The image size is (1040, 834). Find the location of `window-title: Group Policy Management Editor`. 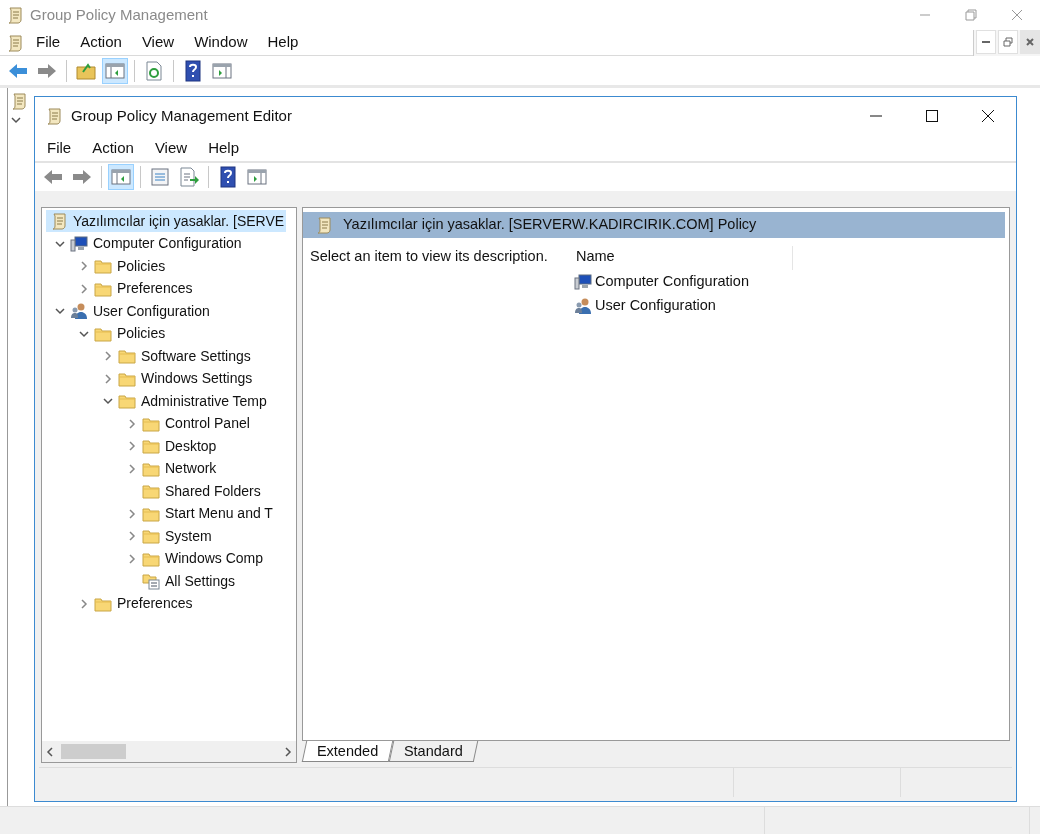

window-title: Group Policy Management Editor is located at coordinates (181, 115).